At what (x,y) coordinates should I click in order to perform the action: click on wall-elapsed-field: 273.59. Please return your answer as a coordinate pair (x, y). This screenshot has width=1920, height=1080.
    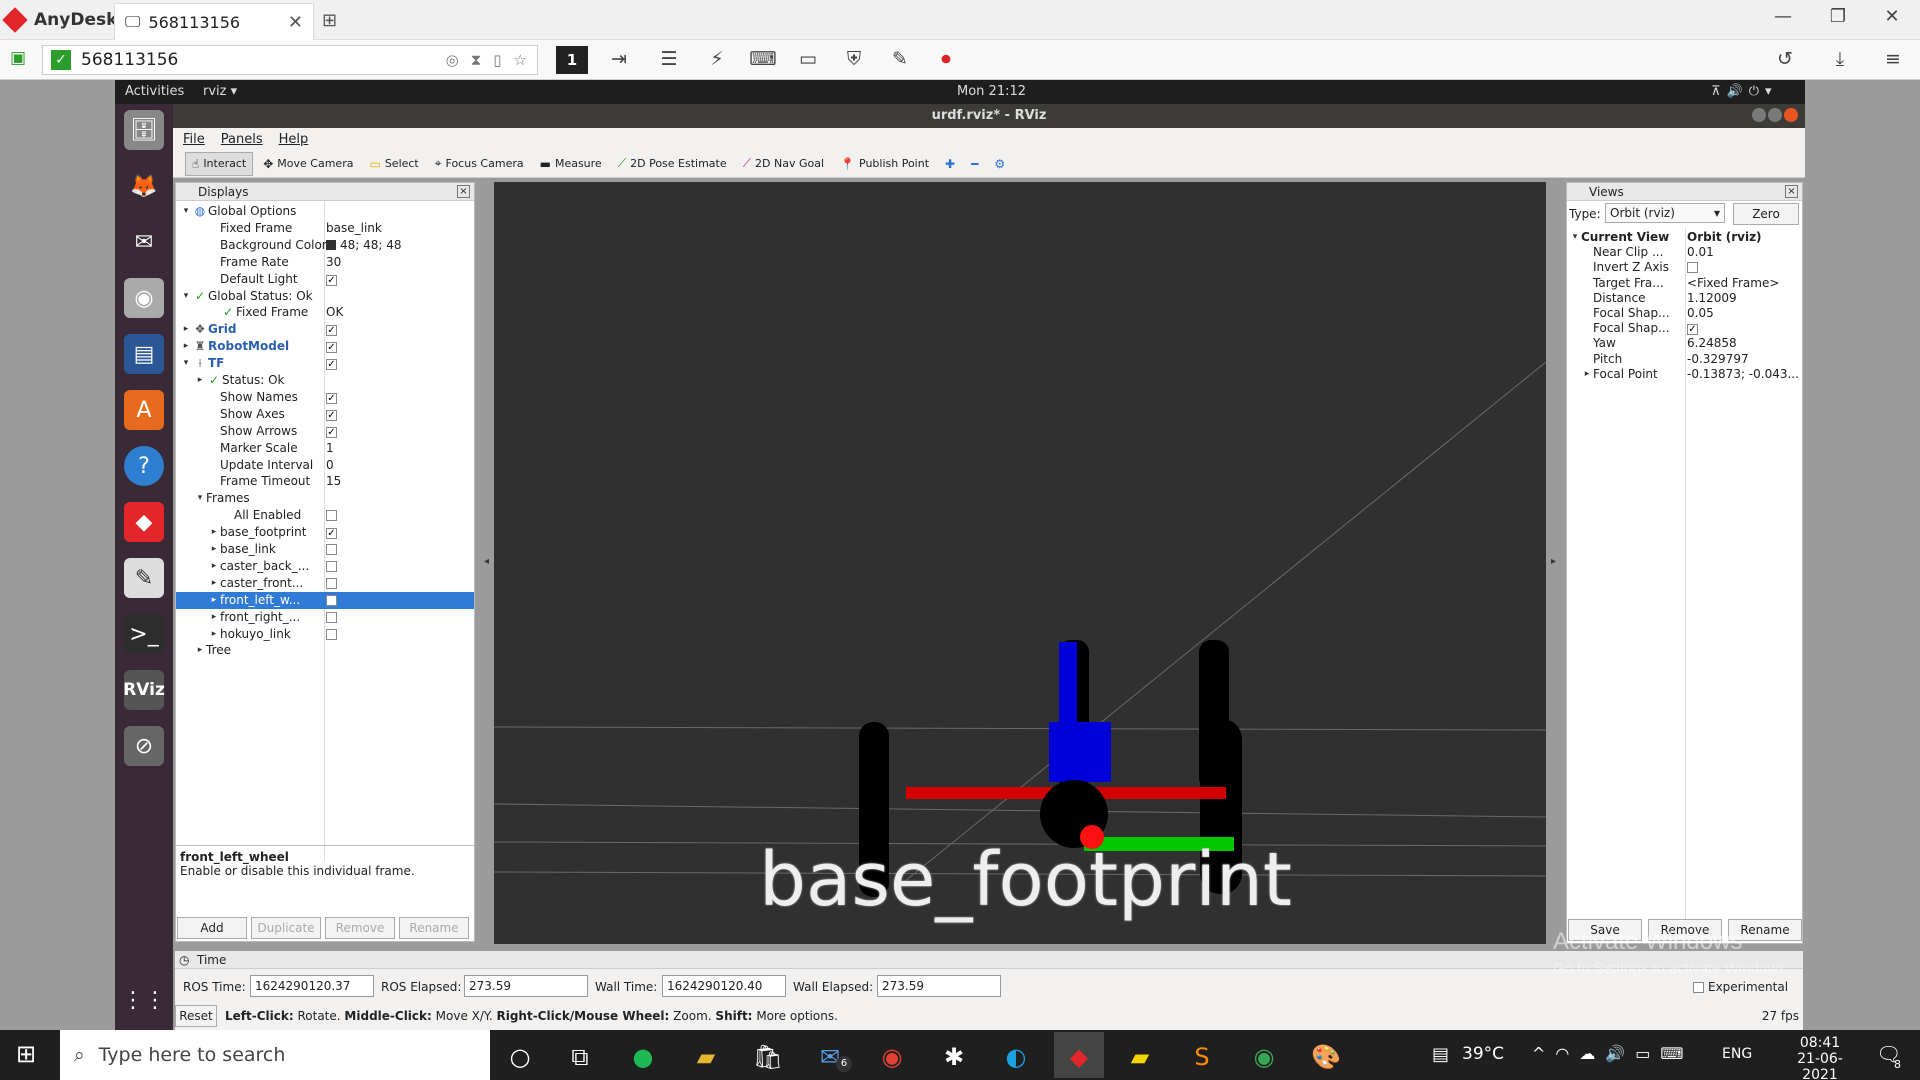
    Looking at the image, I should click on (939, 986).